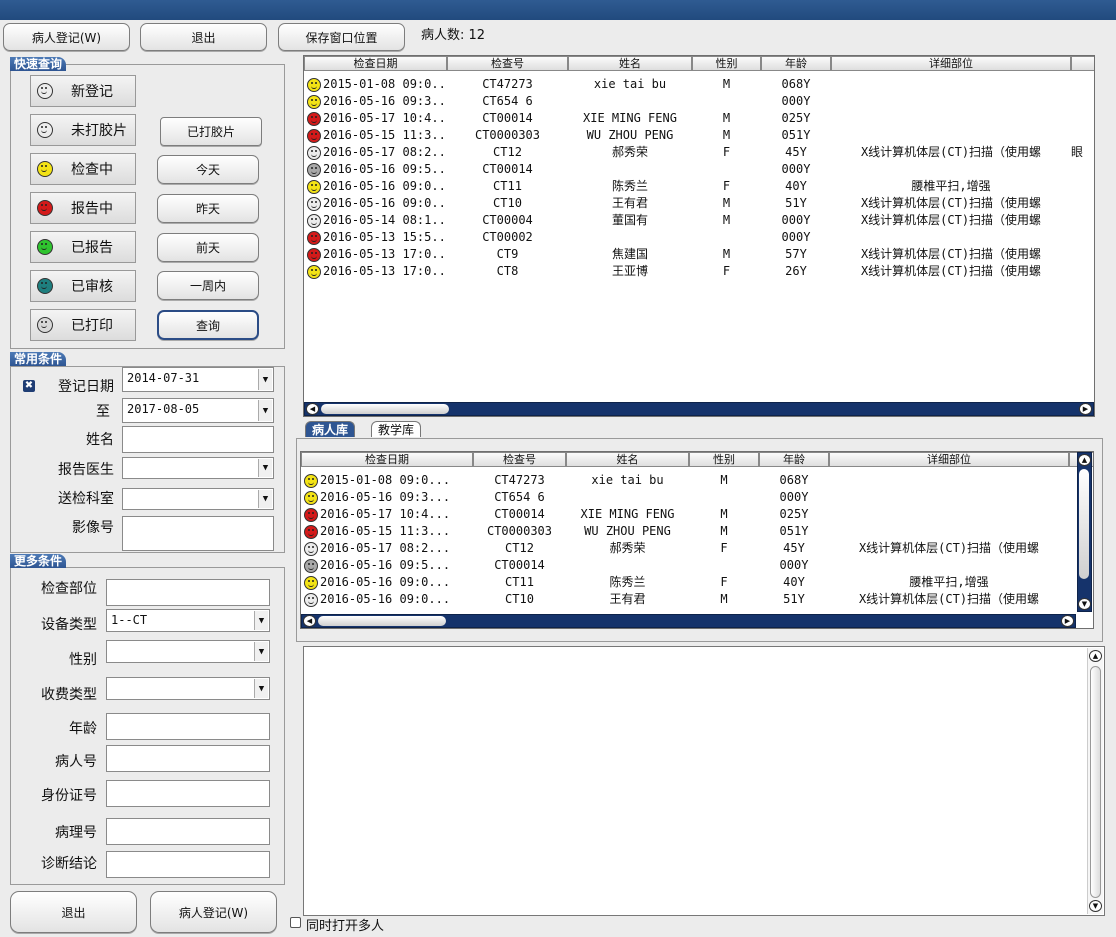 Image resolution: width=1116 pixels, height=937 pixels. What do you see at coordinates (188, 726) in the screenshot?
I see `age-field` at bounding box center [188, 726].